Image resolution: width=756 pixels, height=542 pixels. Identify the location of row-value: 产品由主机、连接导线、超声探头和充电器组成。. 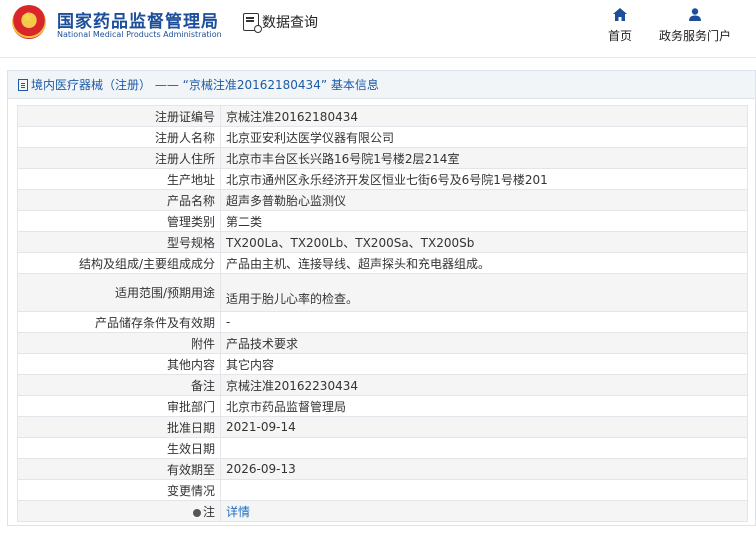
(484, 263).